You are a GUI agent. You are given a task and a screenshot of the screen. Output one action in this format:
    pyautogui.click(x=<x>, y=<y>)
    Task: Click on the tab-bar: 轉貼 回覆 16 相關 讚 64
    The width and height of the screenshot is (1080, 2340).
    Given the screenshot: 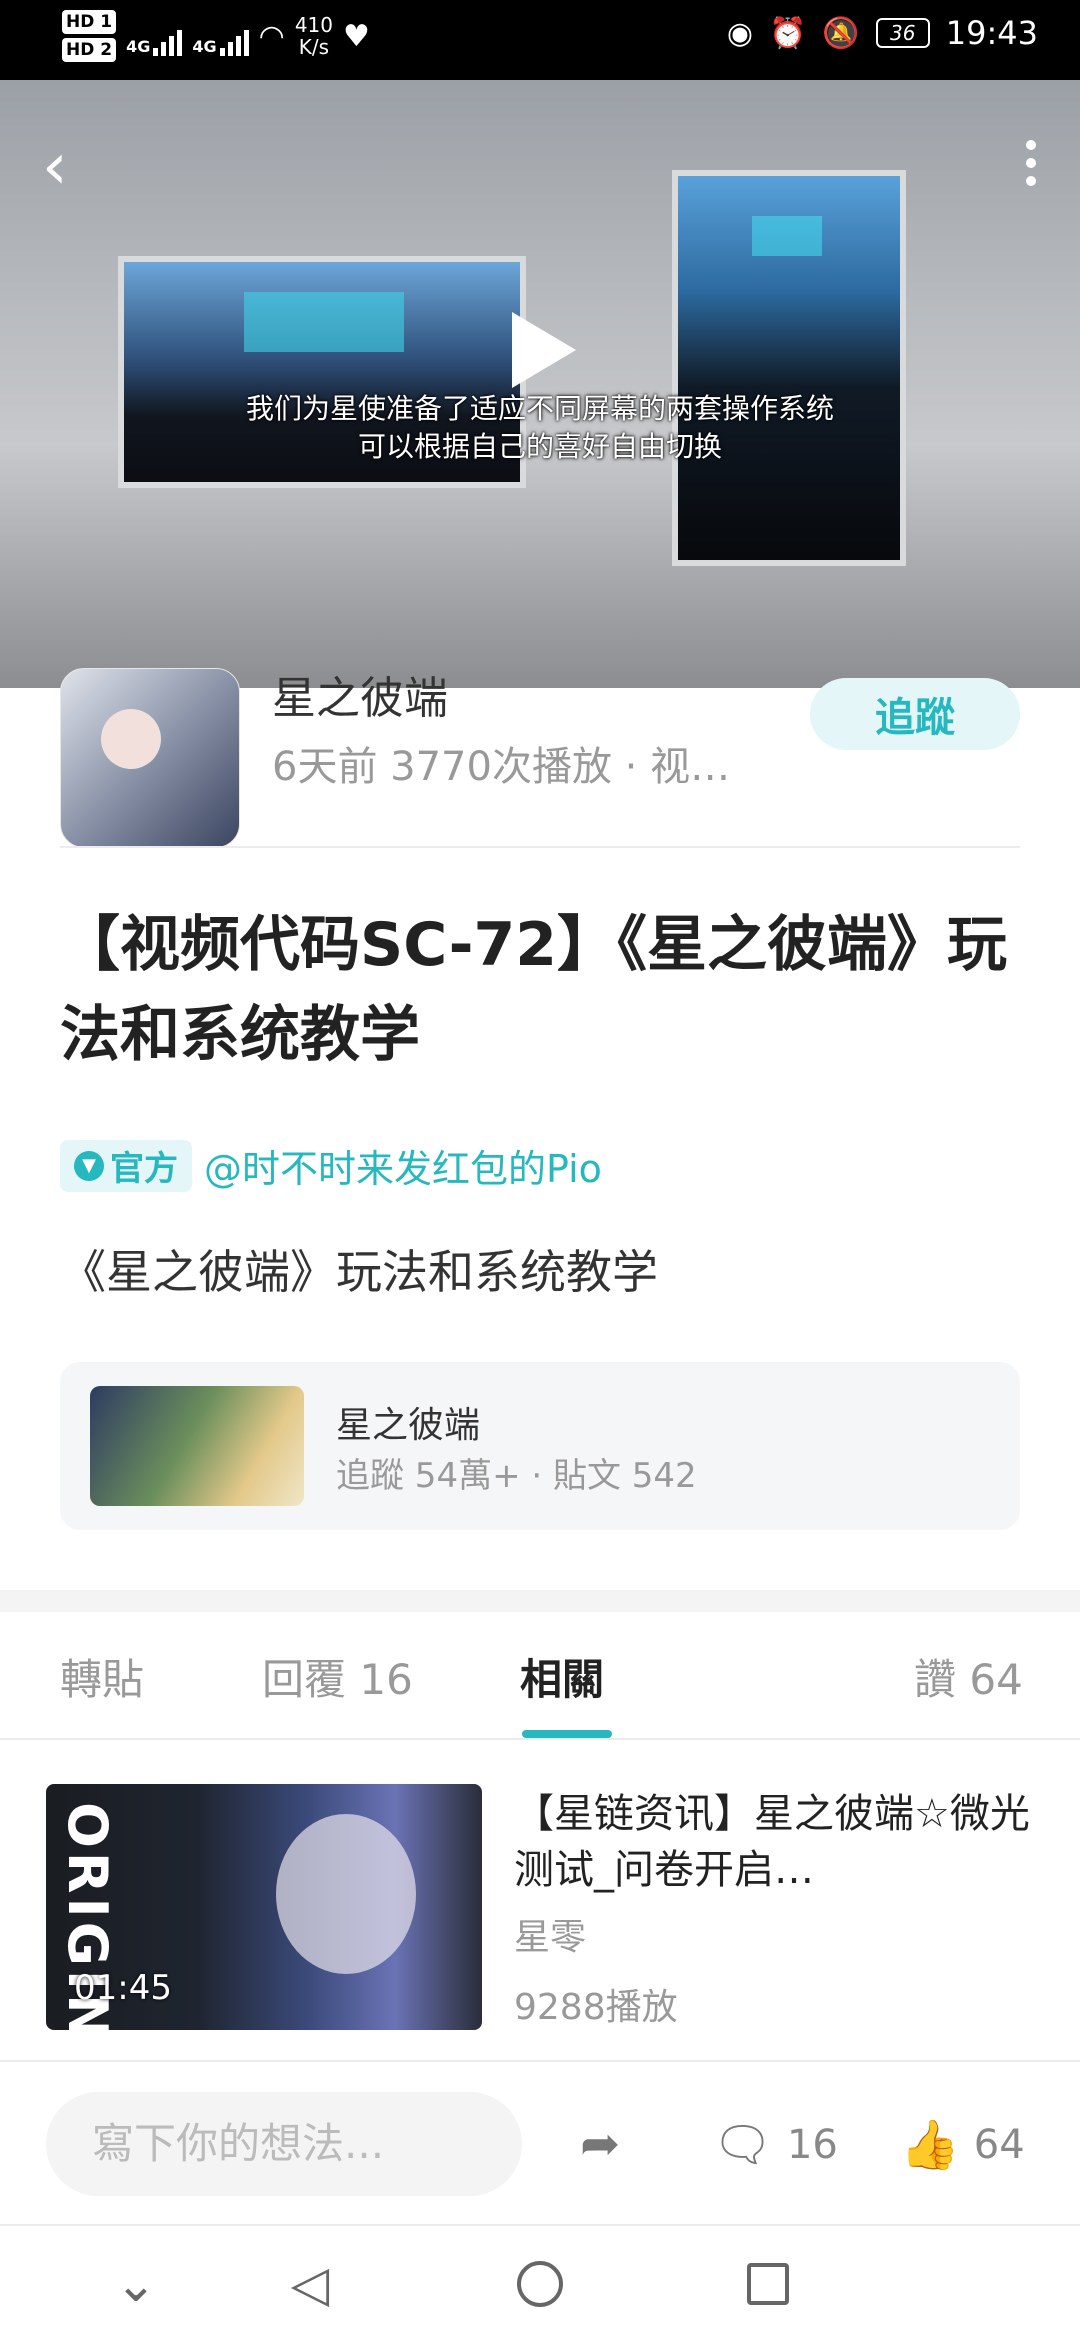 What is the action you would take?
    pyautogui.click(x=540, y=1676)
    